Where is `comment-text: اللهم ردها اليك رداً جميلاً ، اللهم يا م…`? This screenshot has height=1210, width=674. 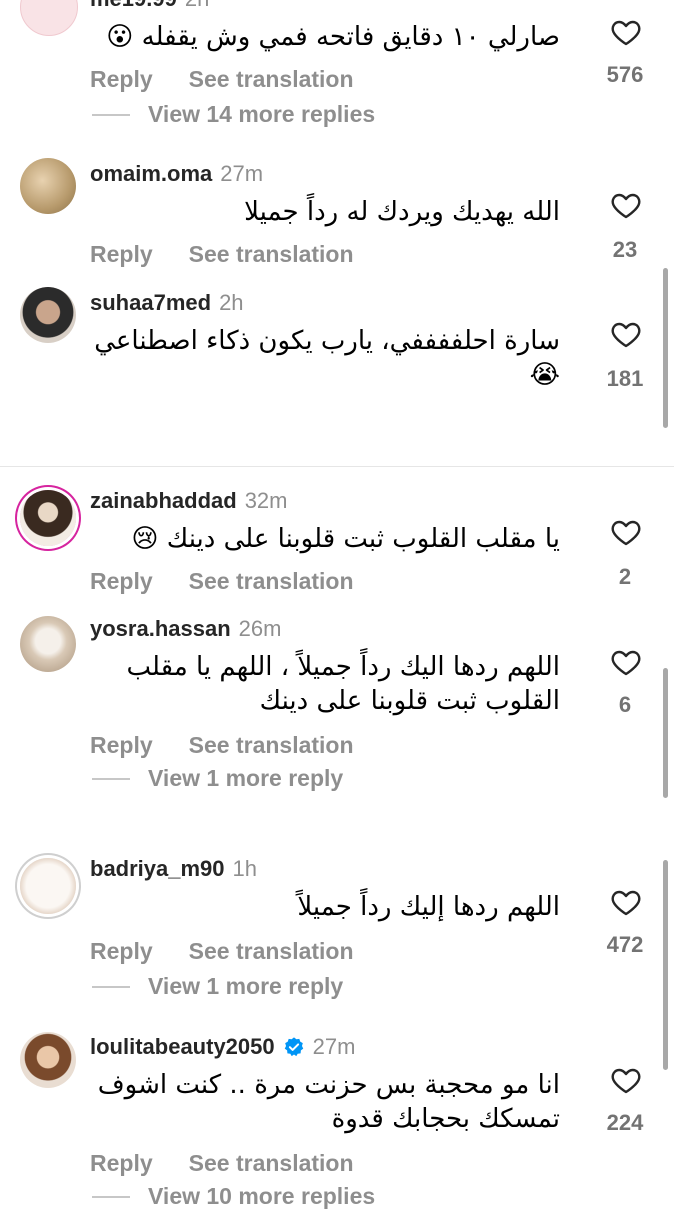
comment-text: اللهم ردها اليك رداً جميلاً ، اللهم يا م… is located at coordinates (343, 684).